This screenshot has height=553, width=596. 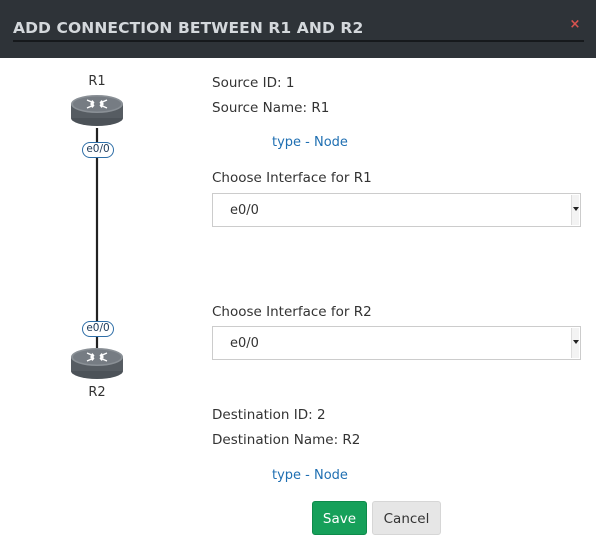 What do you see at coordinates (339, 518) in the screenshot?
I see `save-button: Save` at bounding box center [339, 518].